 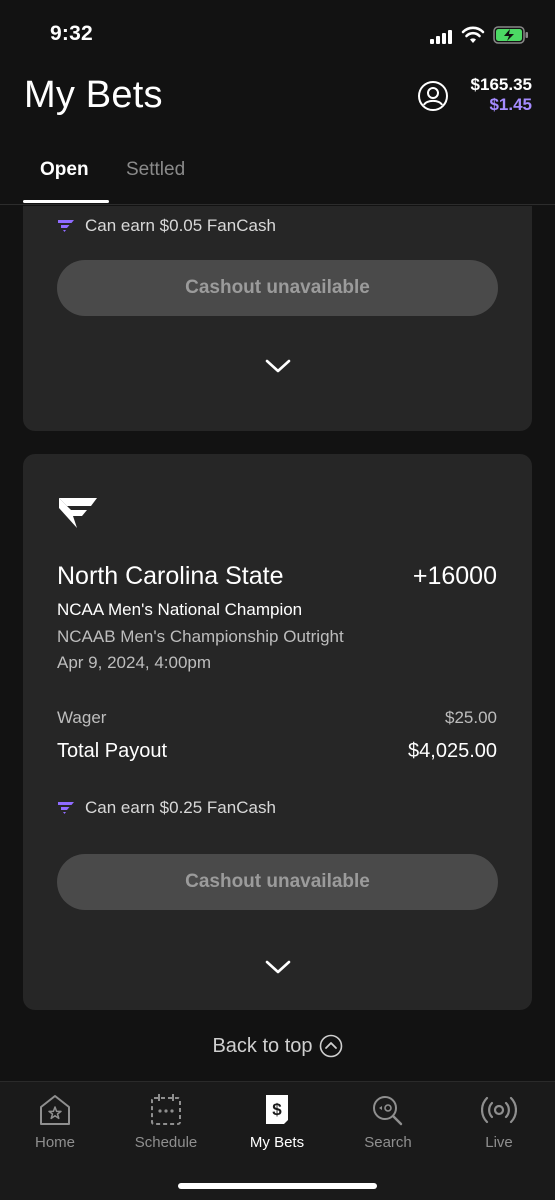 What do you see at coordinates (166, 1142) in the screenshot?
I see `nav-label: Schedule` at bounding box center [166, 1142].